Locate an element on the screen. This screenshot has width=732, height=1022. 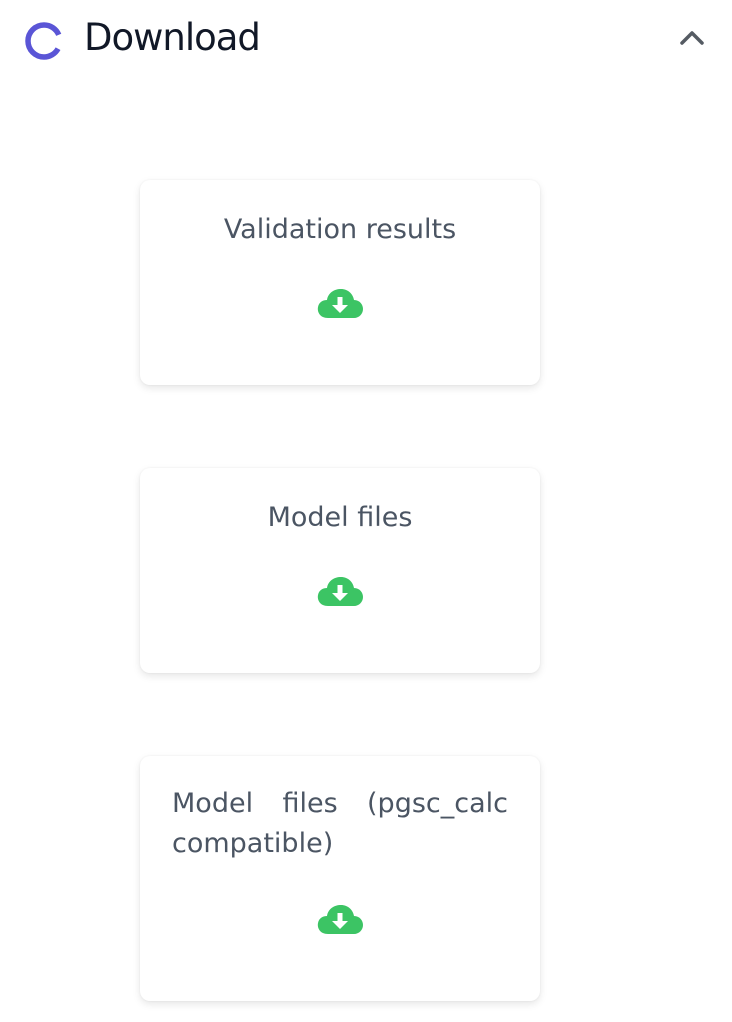
card-label: Validation results is located at coordinates (340, 229).